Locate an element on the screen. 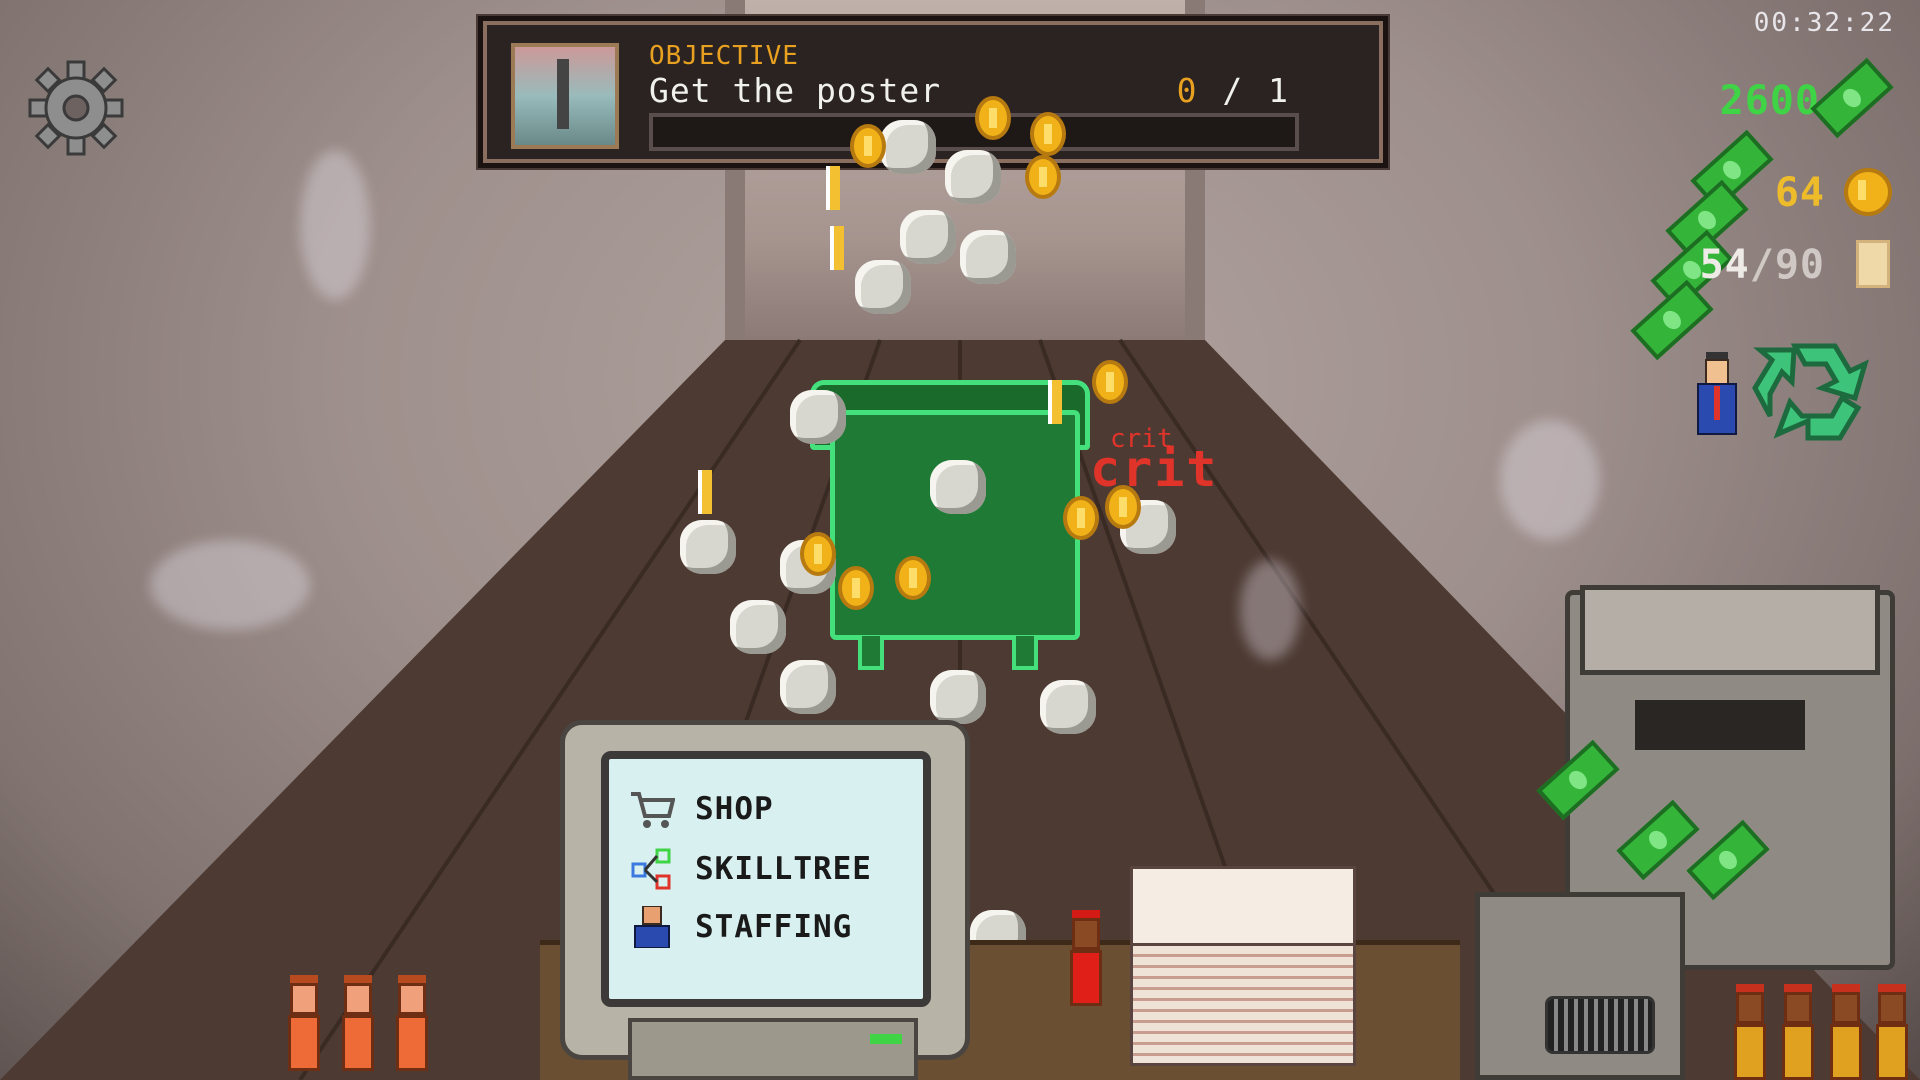 The height and width of the screenshot is (1080, 1920). objective-progress-current: 0 is located at coordinates (1188, 90).